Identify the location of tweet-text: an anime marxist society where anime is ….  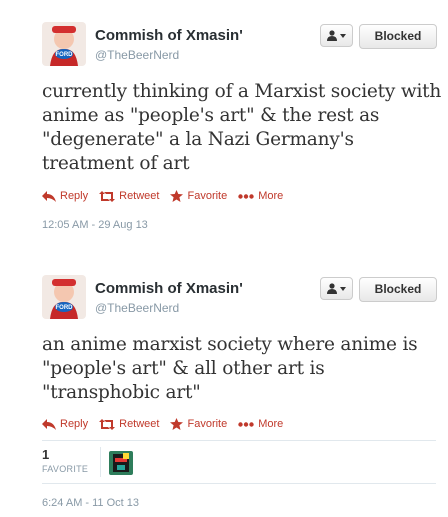
(230, 368).